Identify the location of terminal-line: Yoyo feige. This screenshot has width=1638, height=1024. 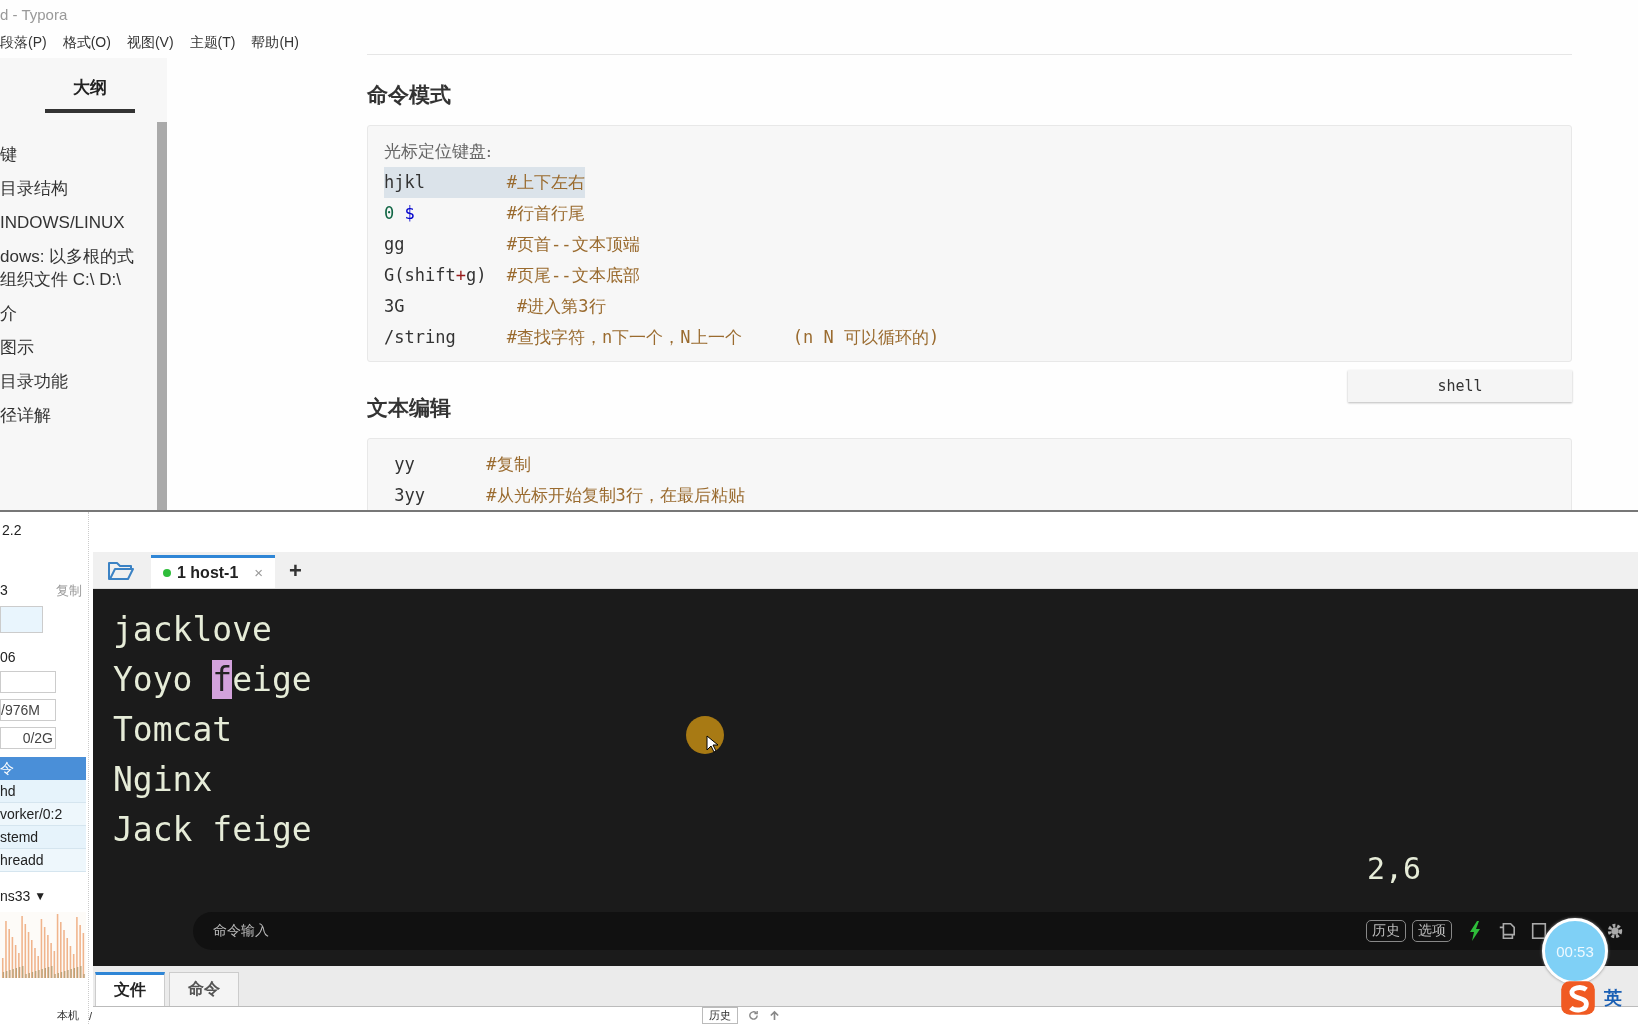
(212, 679).